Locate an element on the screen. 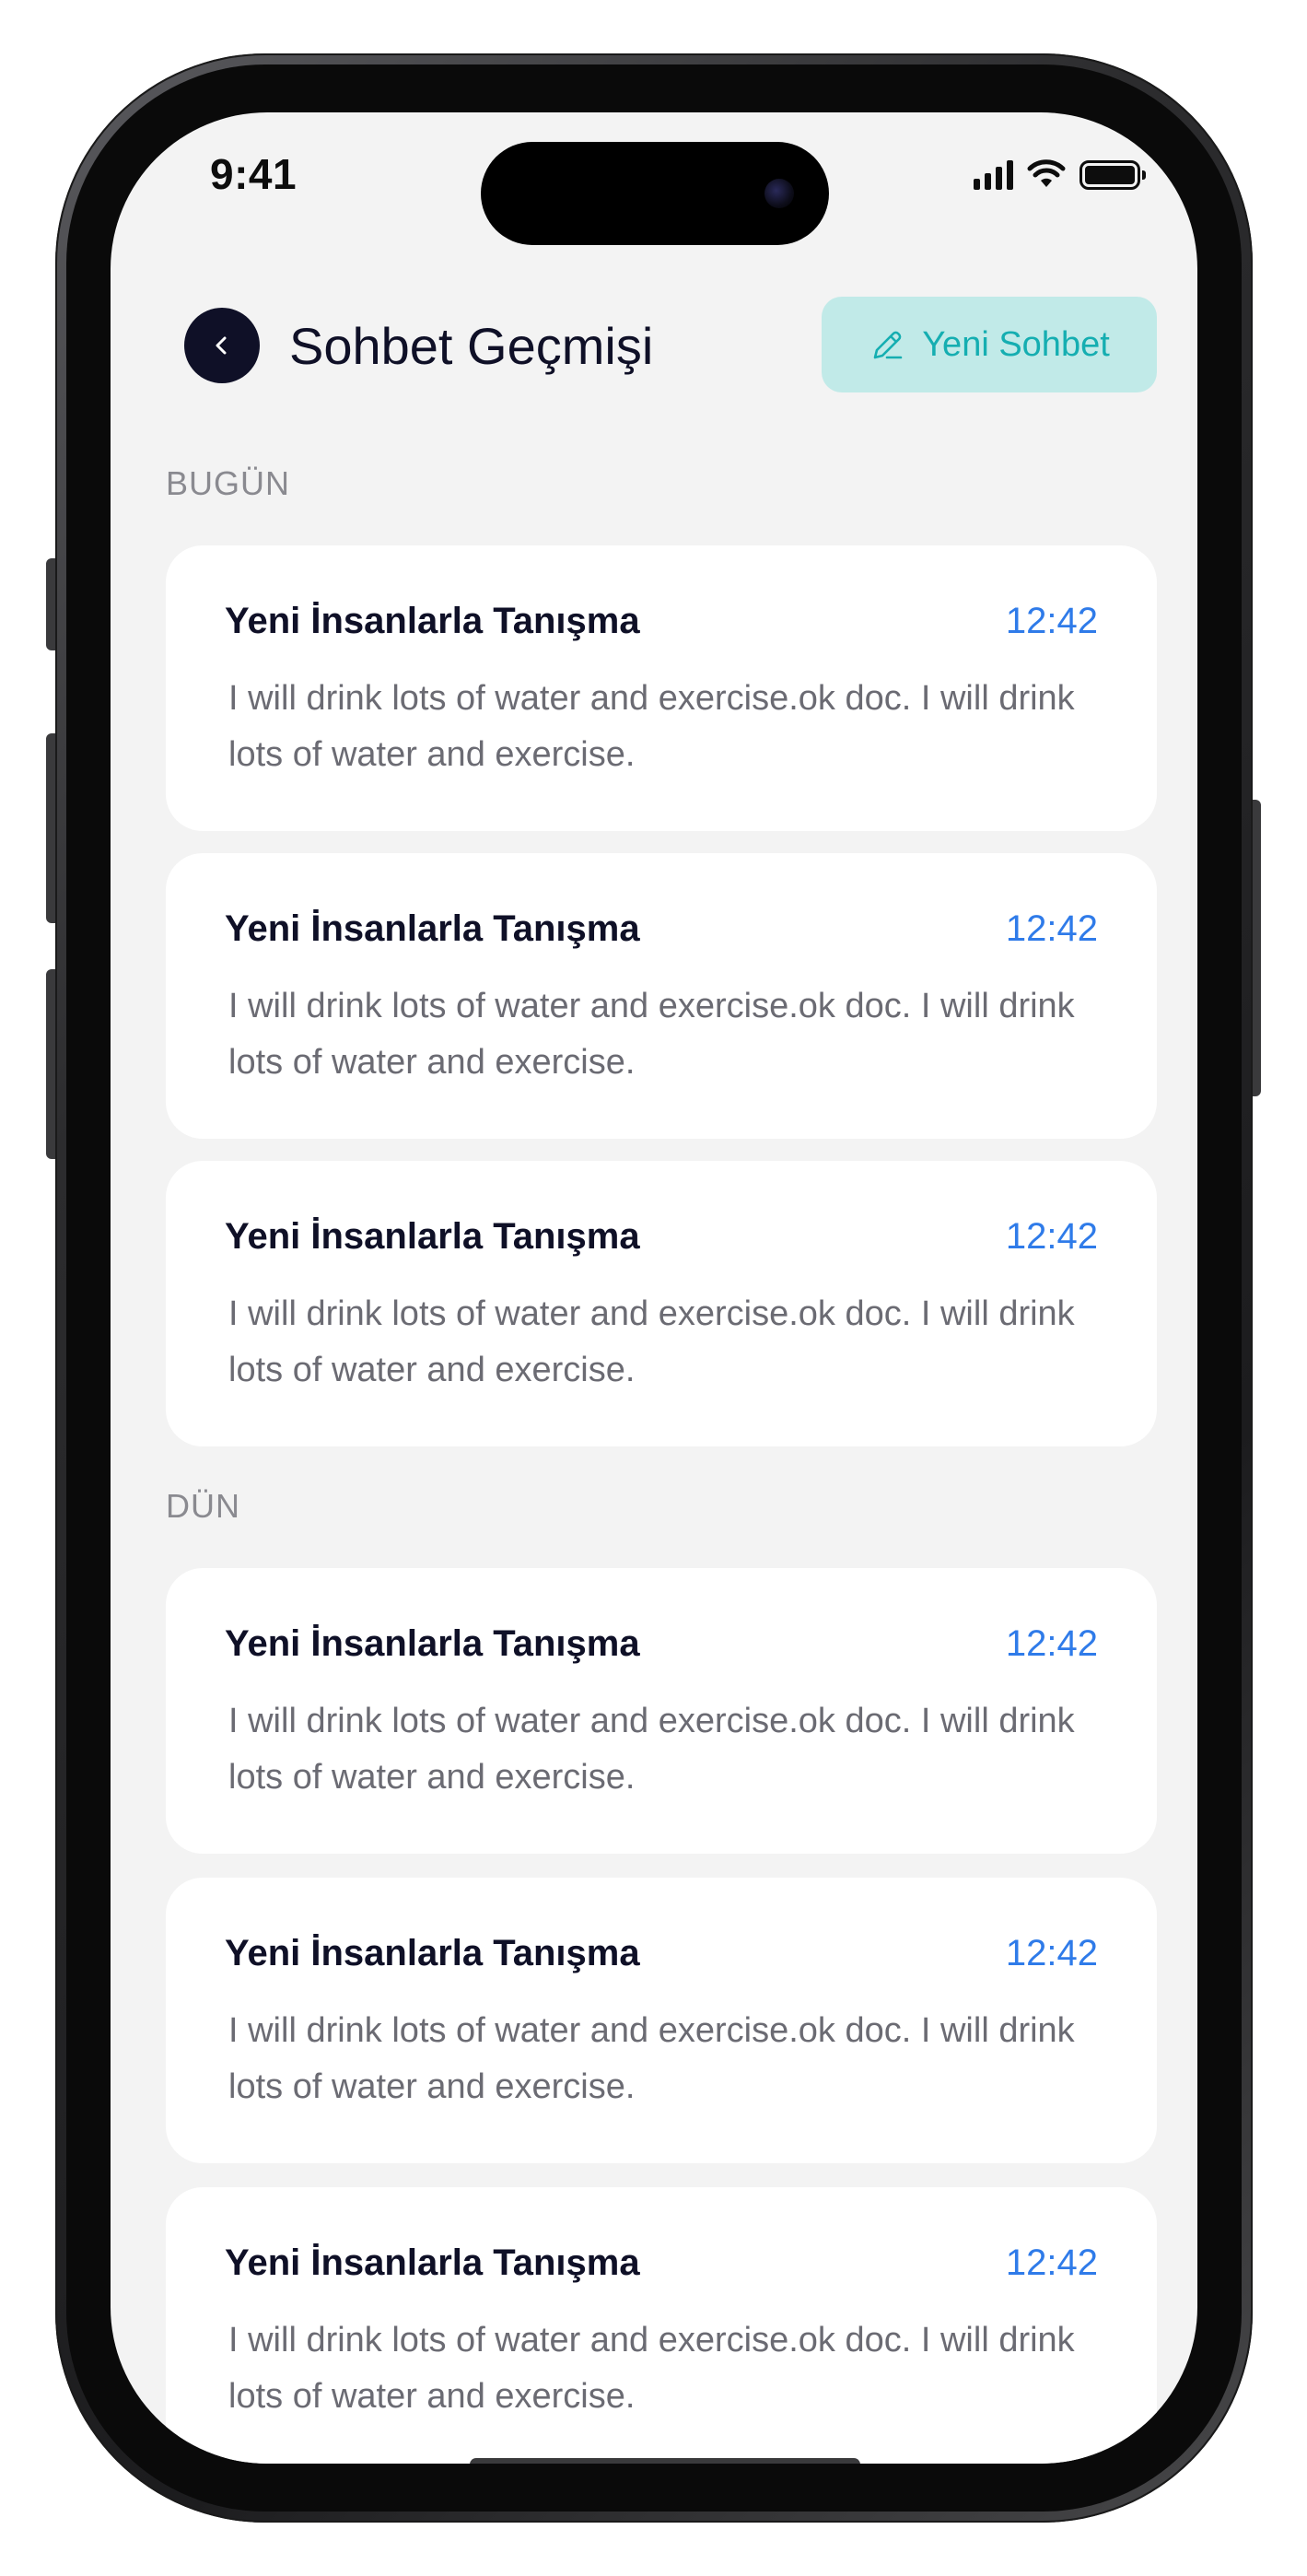  status-icons is located at coordinates (1060, 175).